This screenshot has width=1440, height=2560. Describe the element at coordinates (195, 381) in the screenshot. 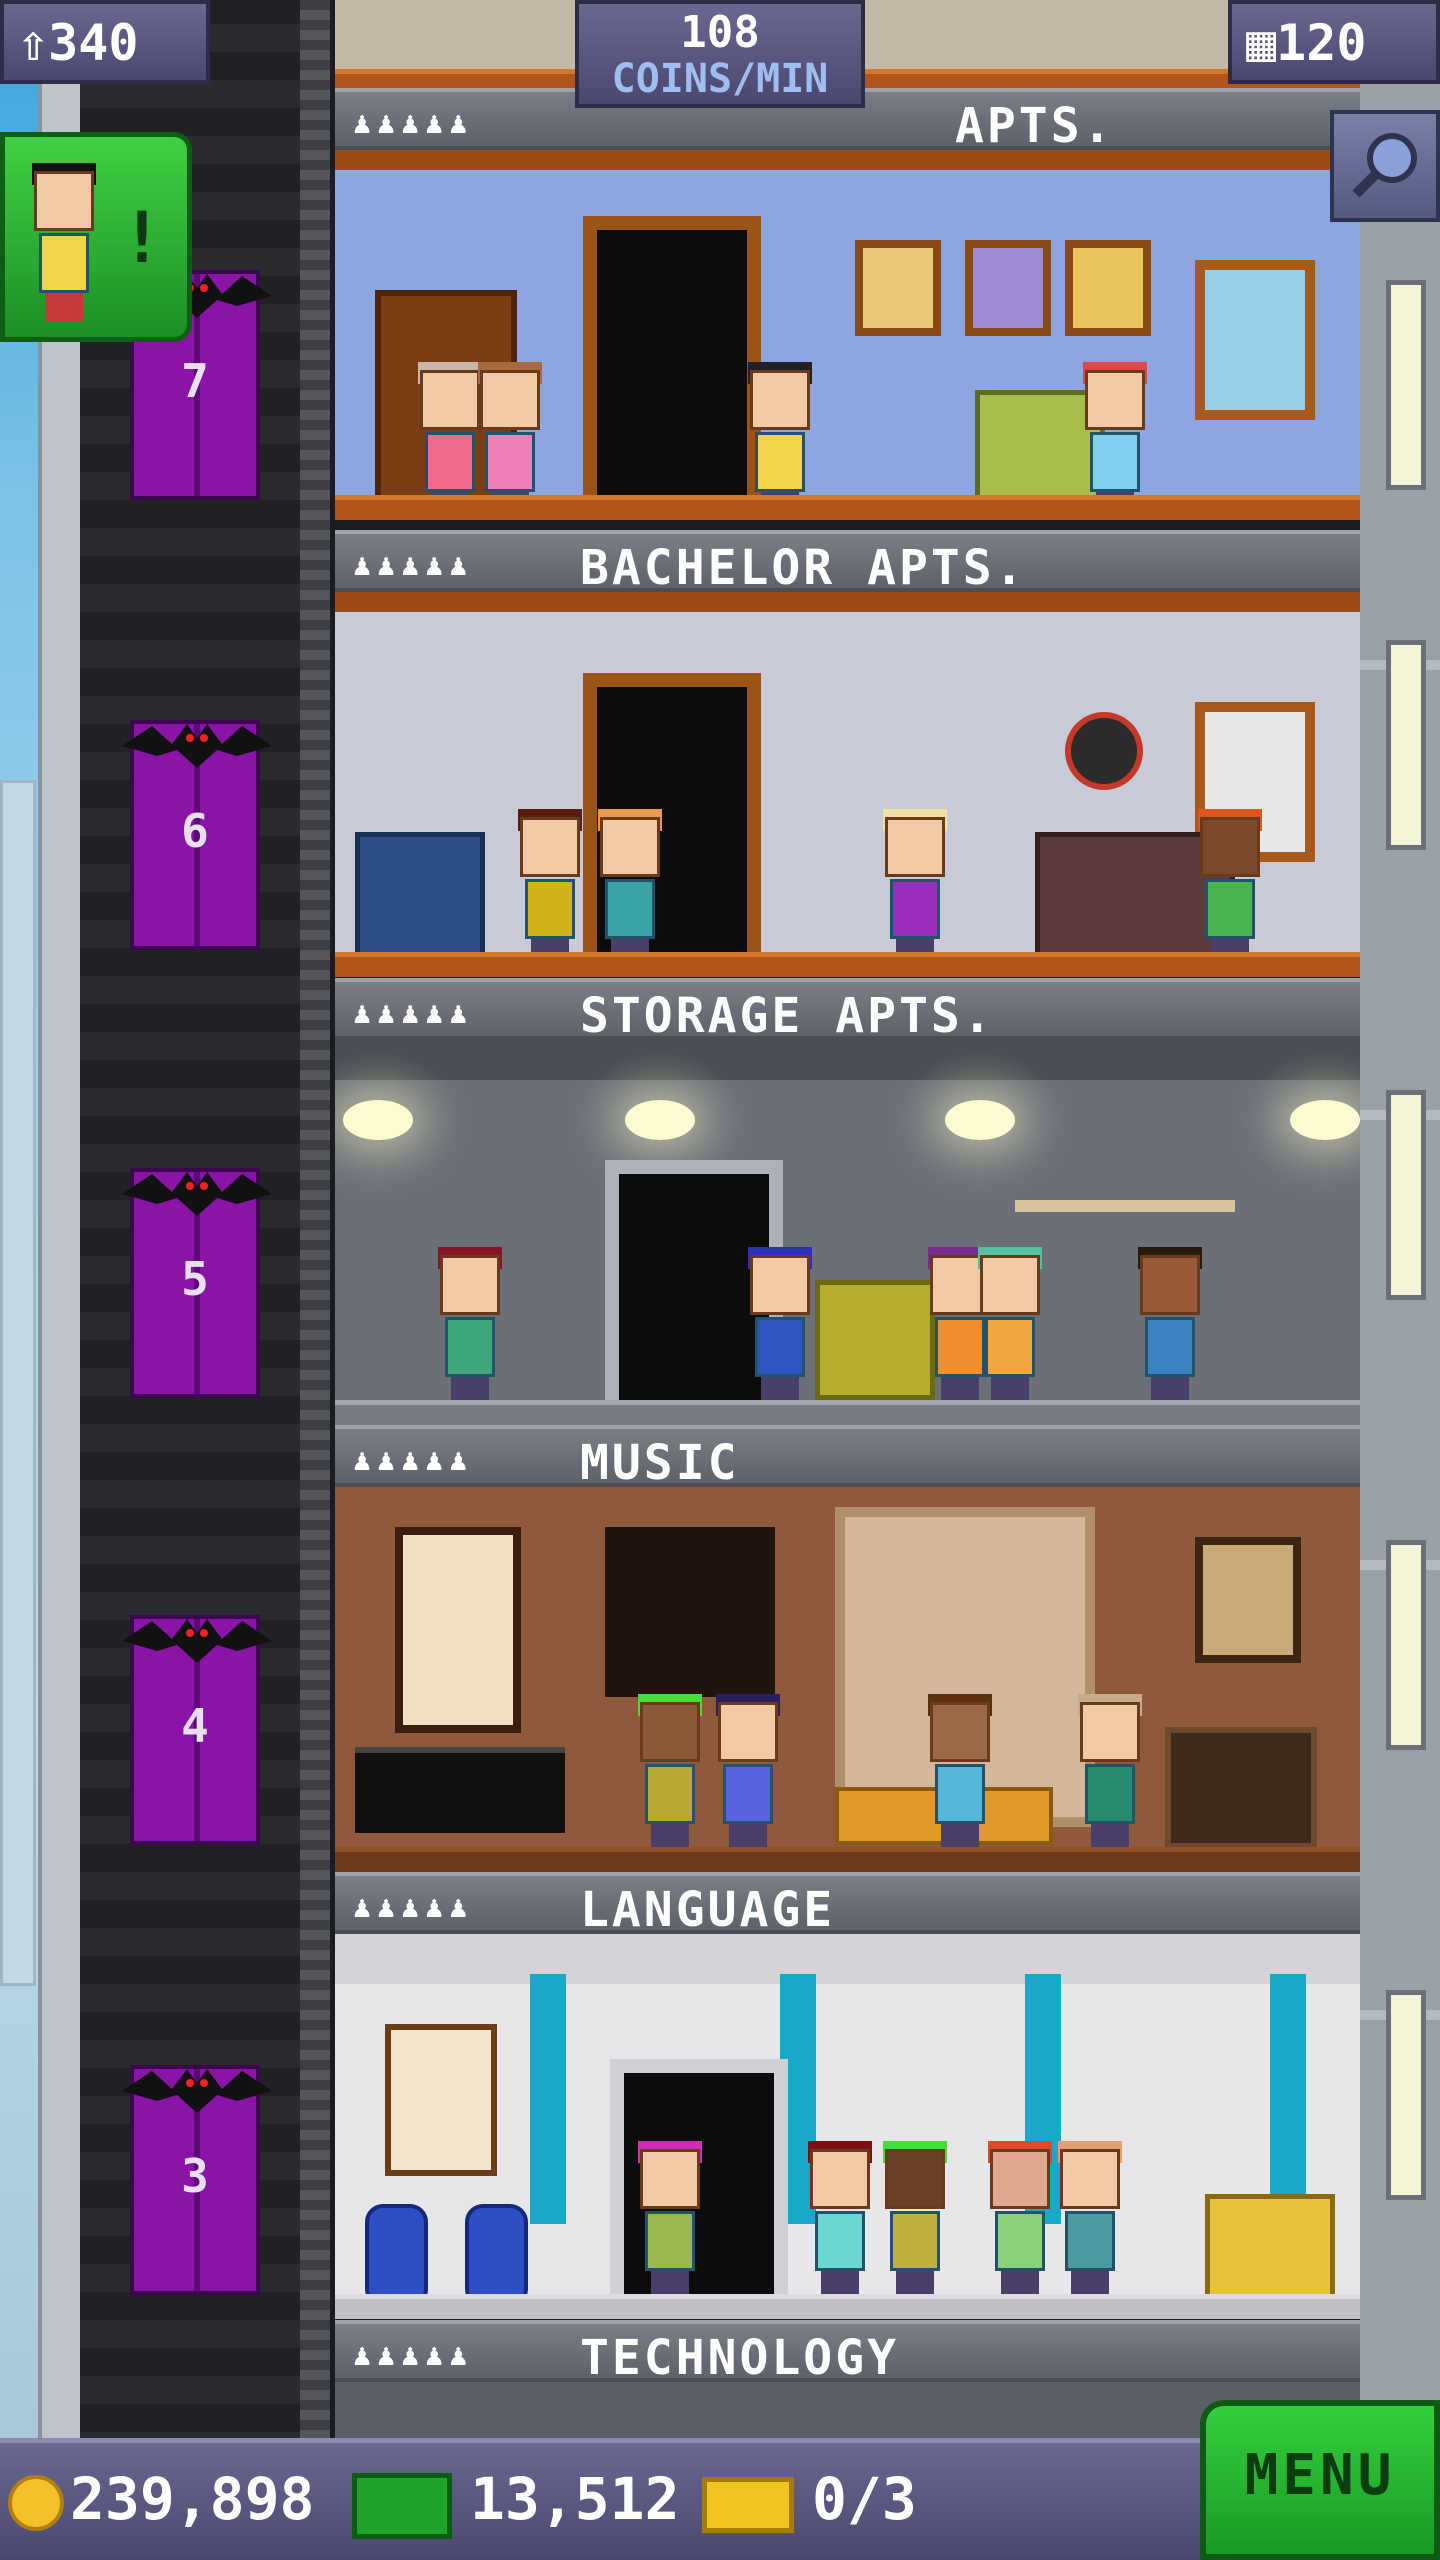

I see `elevator-floor-number: 7` at that location.